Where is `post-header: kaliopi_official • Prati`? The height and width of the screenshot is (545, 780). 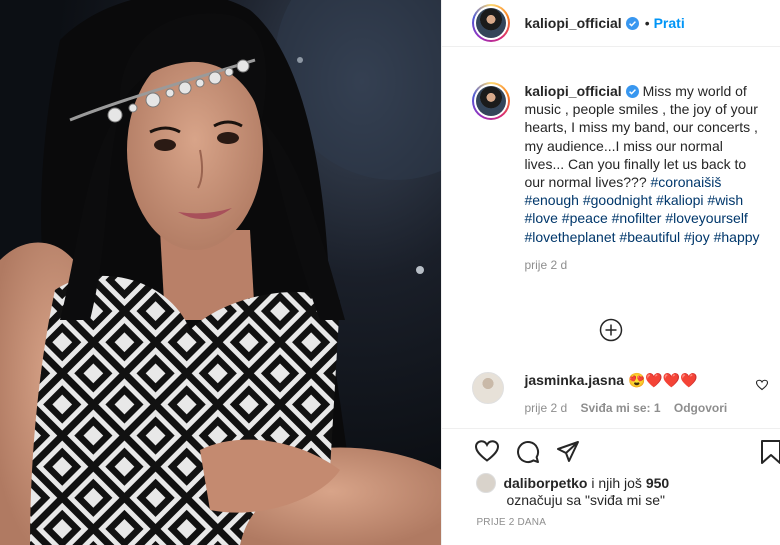
post-header: kaliopi_official • Prati is located at coordinates (611, 23).